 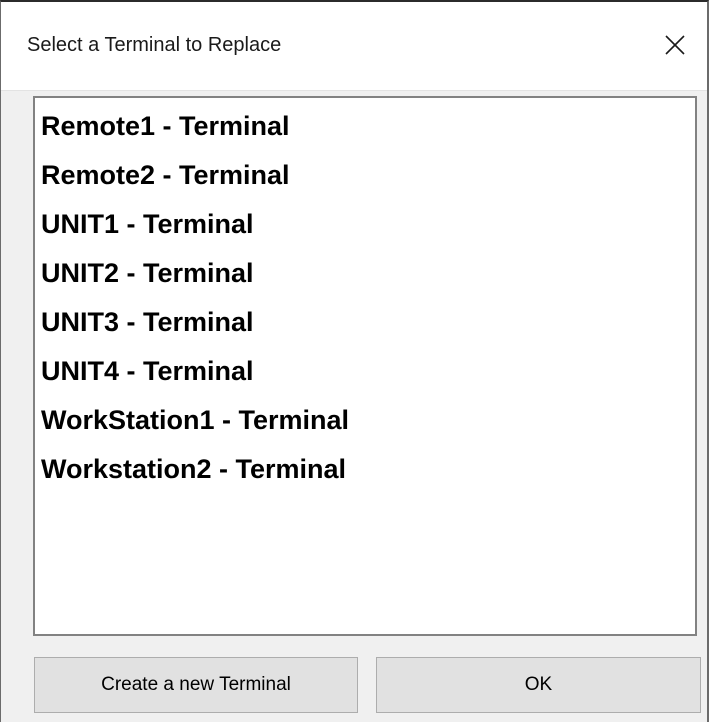 I want to click on ok-button: OK, so click(x=538, y=685).